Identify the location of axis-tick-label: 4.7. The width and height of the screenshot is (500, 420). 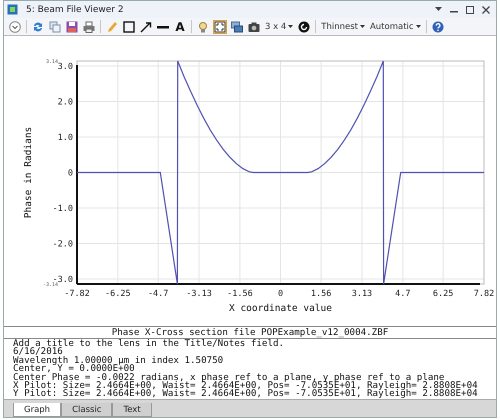
(402, 294).